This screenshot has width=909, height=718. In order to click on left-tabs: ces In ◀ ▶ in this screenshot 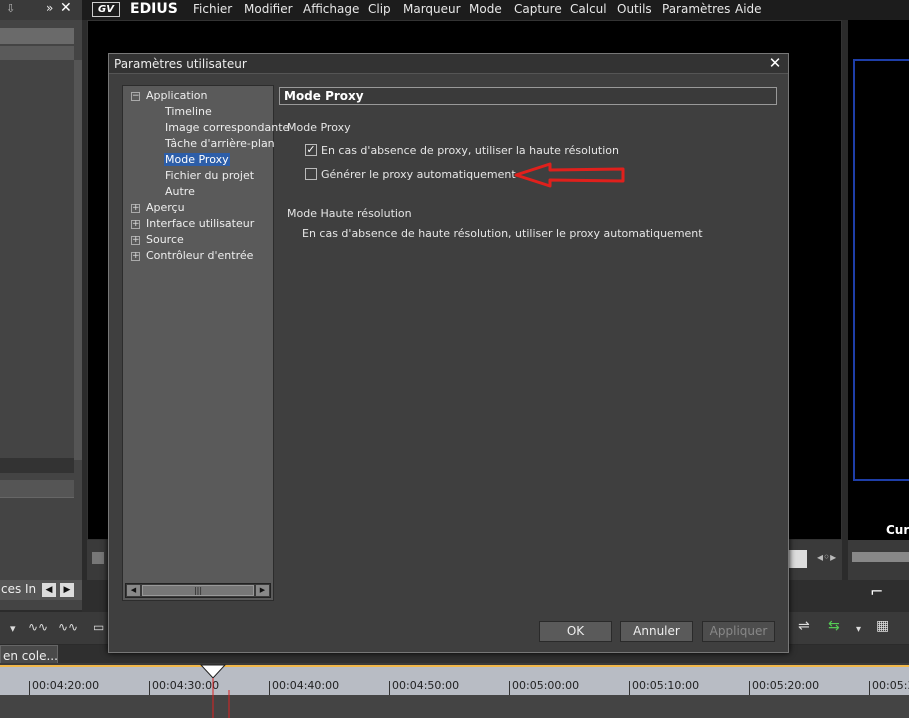, I will do `click(41, 590)`.